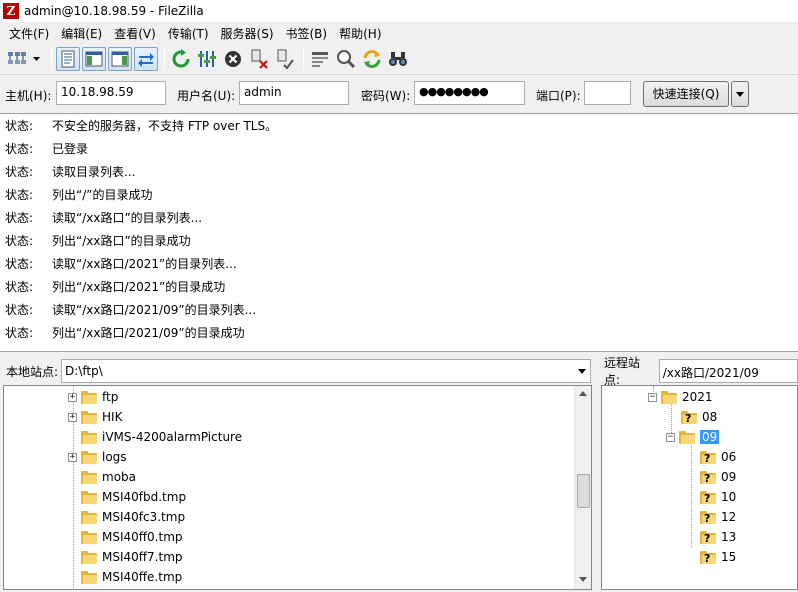  I want to click on site-manager-dropdown, so click(36, 59).